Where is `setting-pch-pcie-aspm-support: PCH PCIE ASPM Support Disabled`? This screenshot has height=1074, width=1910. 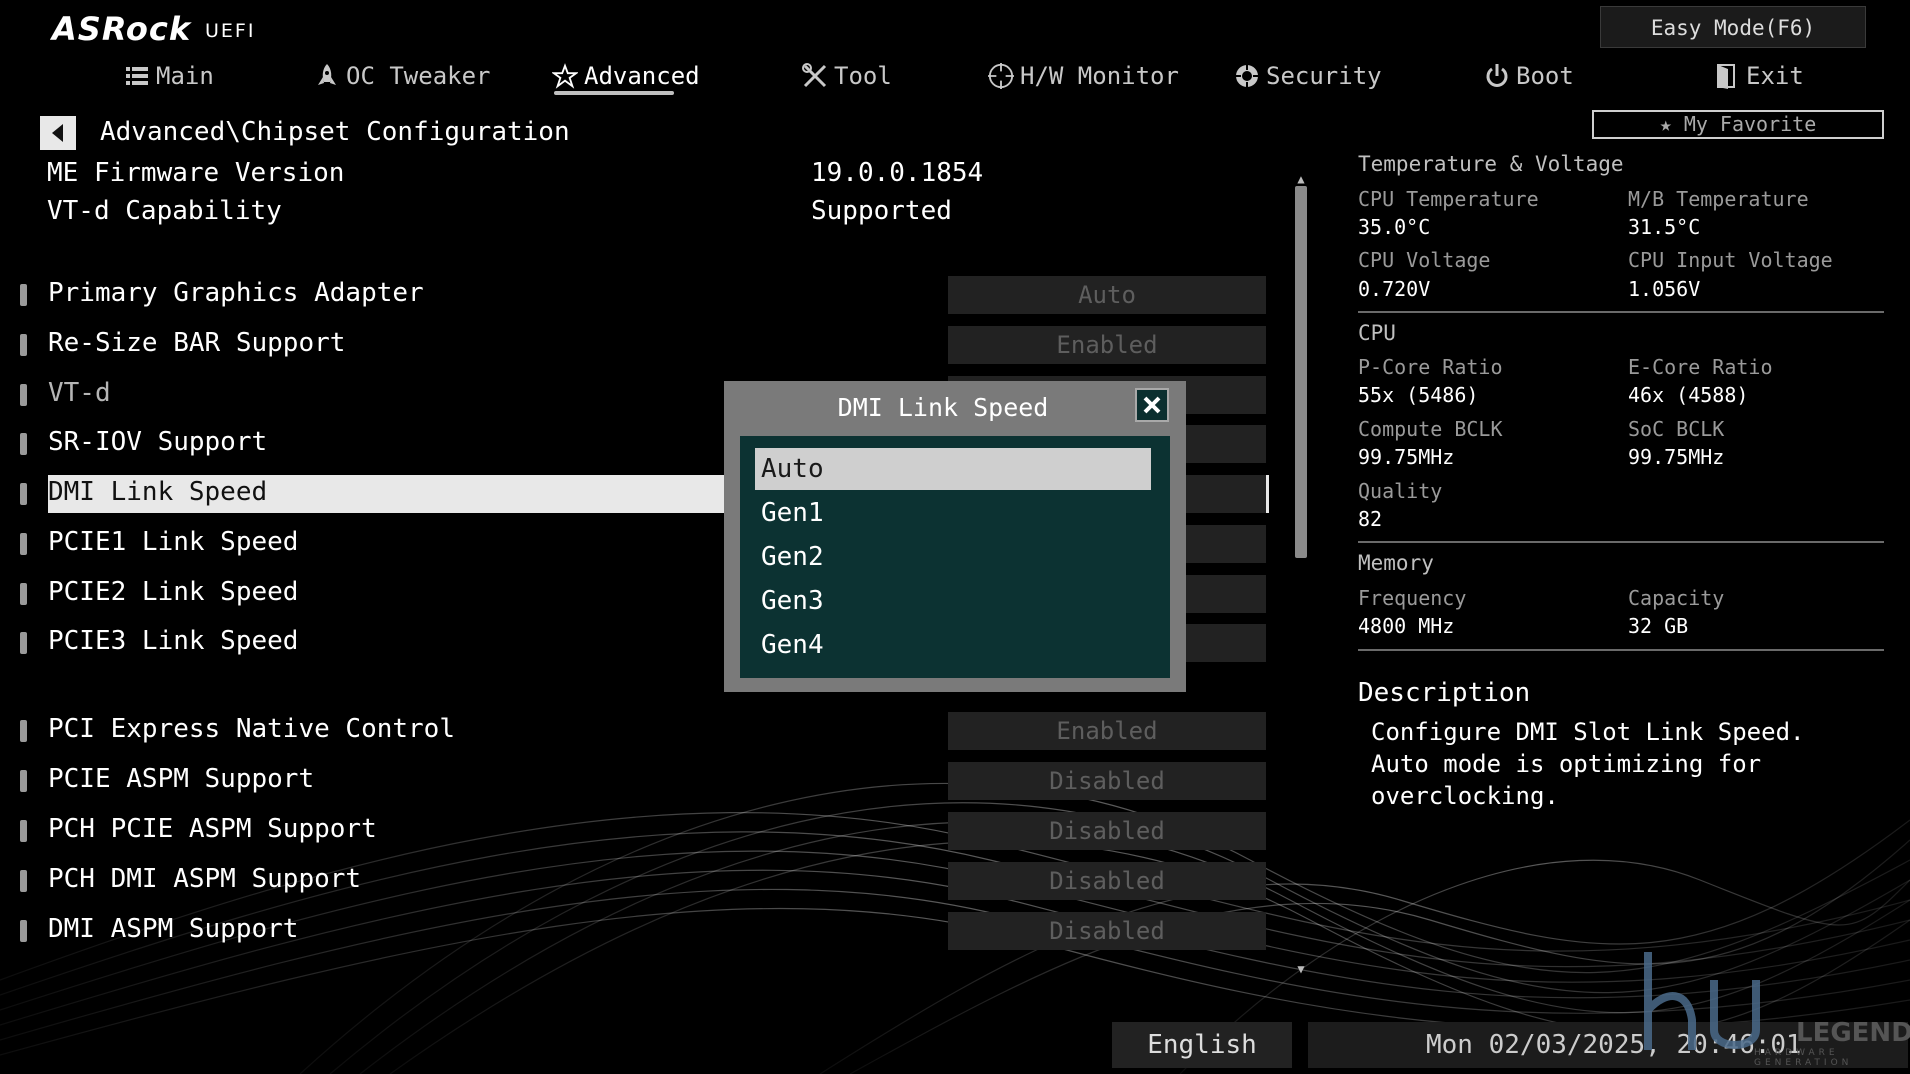 setting-pch-pcie-aspm-support: PCH PCIE ASPM Support Disabled is located at coordinates (645, 831).